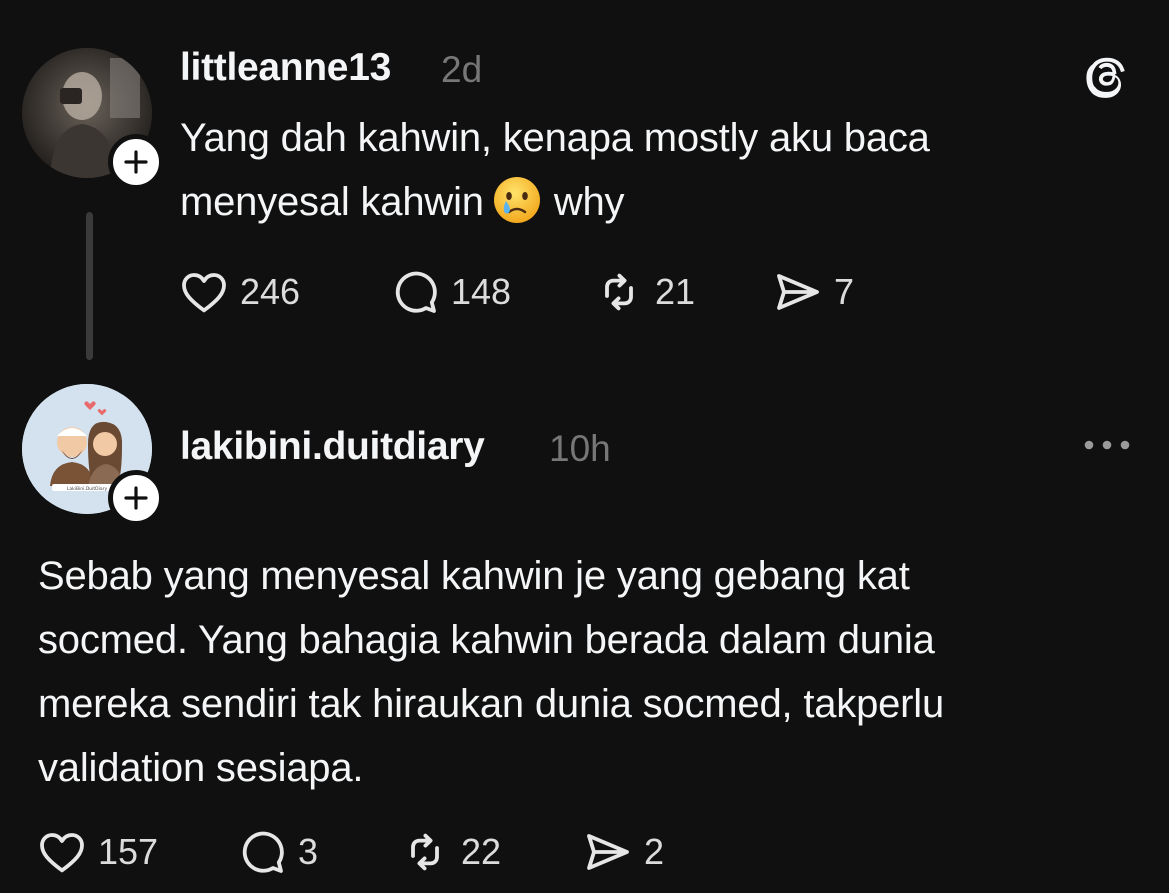  What do you see at coordinates (481, 291) in the screenshot?
I see `reply-count: 148` at bounding box center [481, 291].